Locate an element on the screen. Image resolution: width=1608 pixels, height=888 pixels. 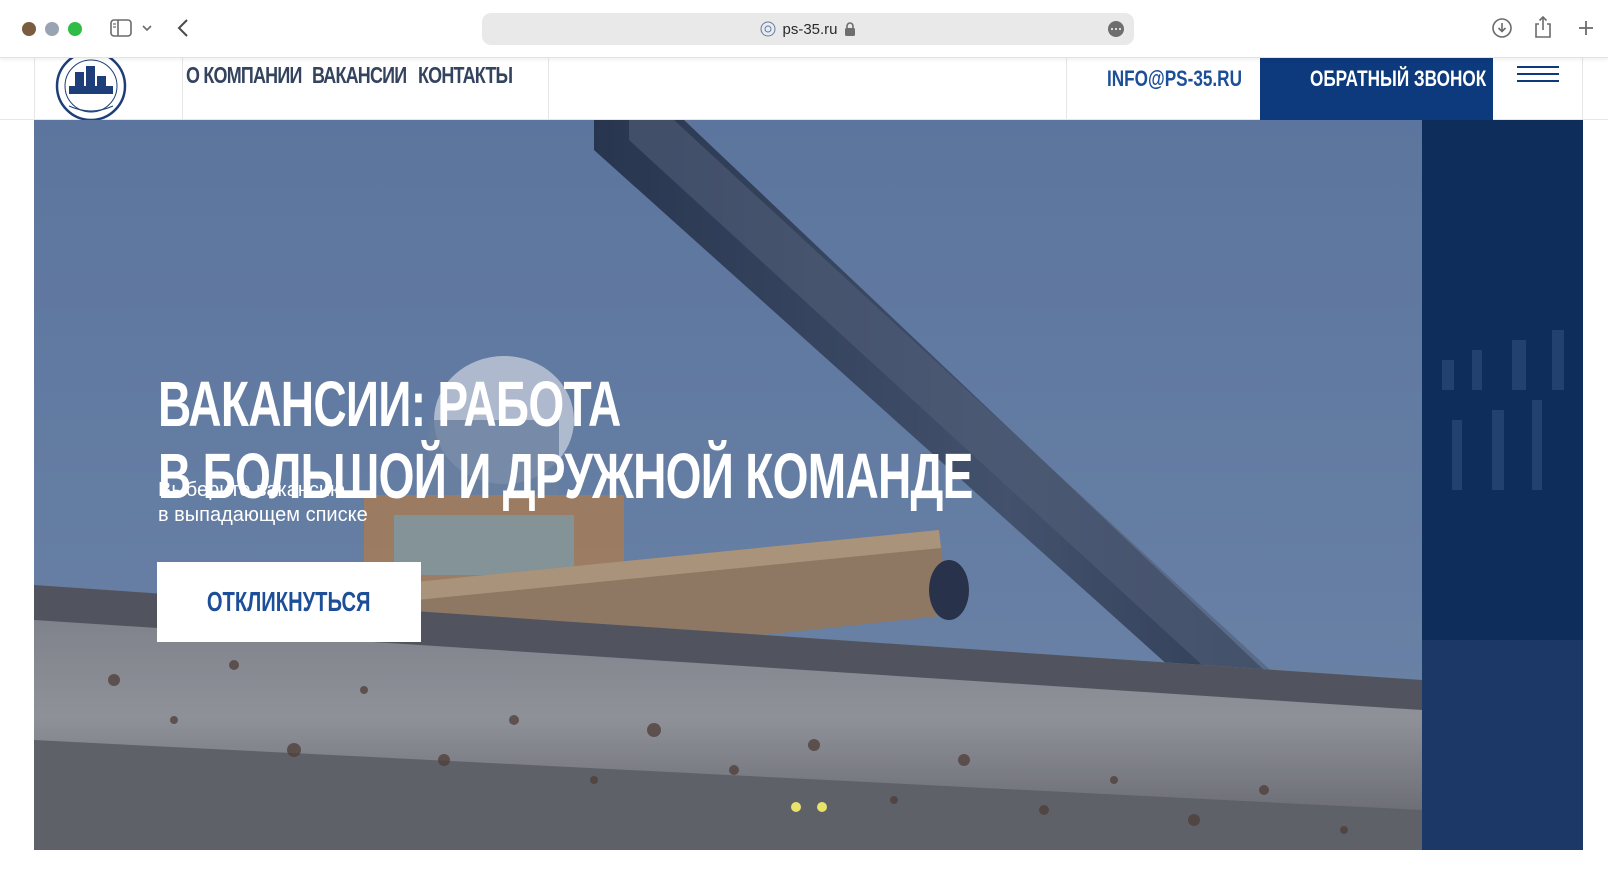
share-icon is located at coordinates (1543, 27).